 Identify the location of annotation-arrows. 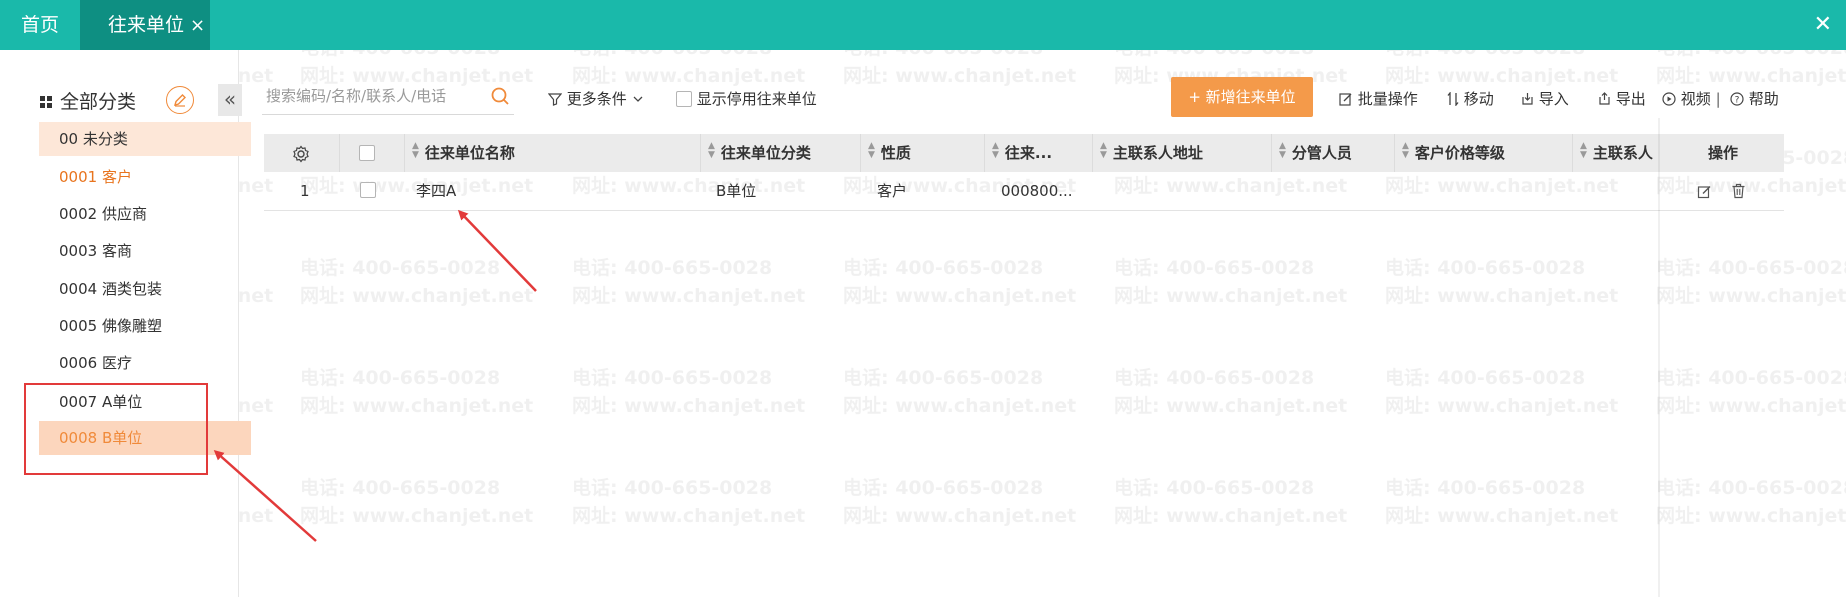
(375, 375).